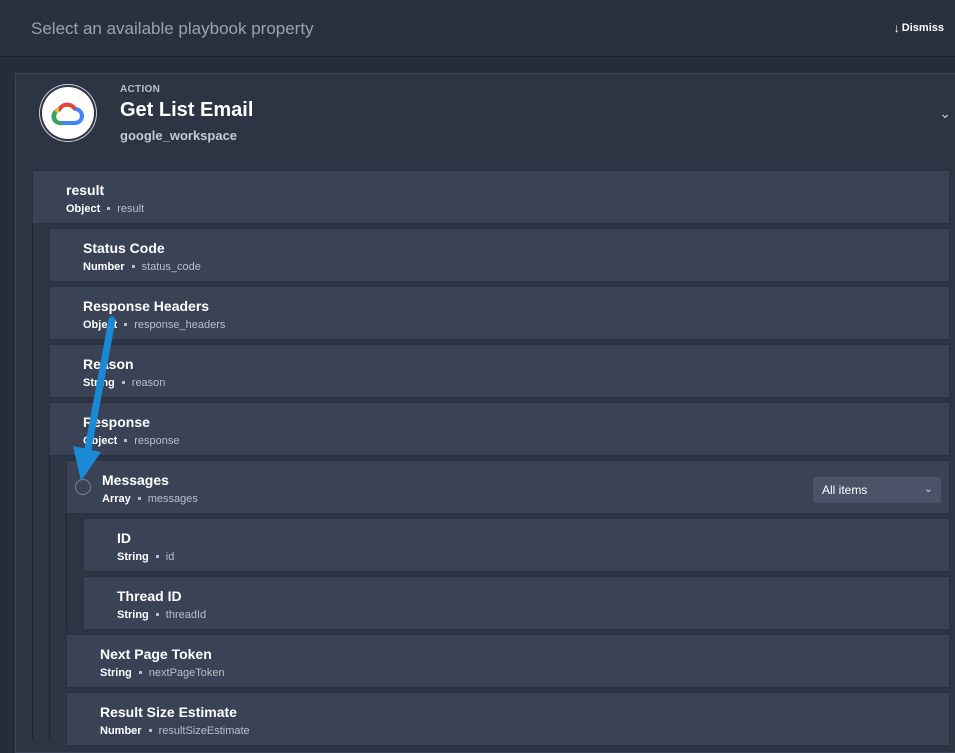 Image resolution: width=955 pixels, height=753 pixels. Describe the element at coordinates (116, 422) in the screenshot. I see `property-label: Response` at that location.